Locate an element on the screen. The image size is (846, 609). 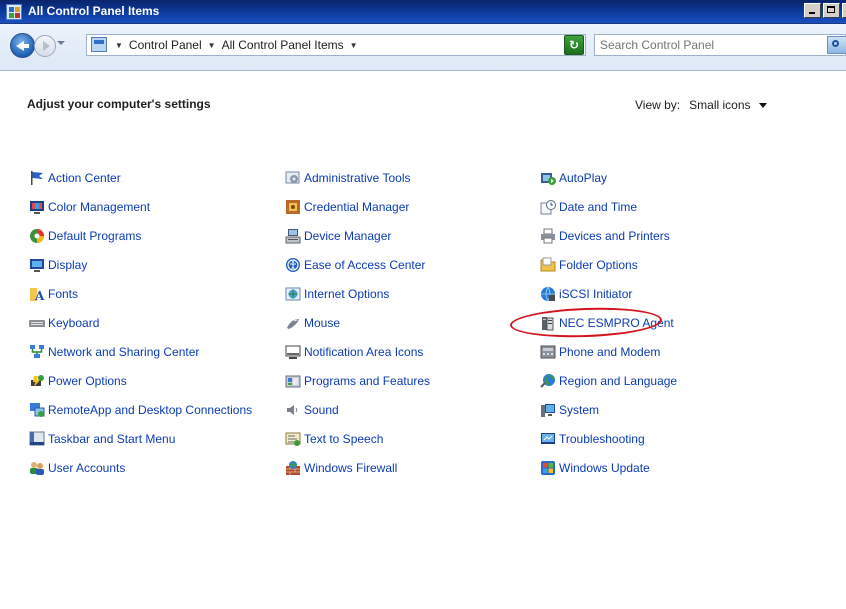
item-phone-modem: Phone and Modem is located at coordinates (600, 352).